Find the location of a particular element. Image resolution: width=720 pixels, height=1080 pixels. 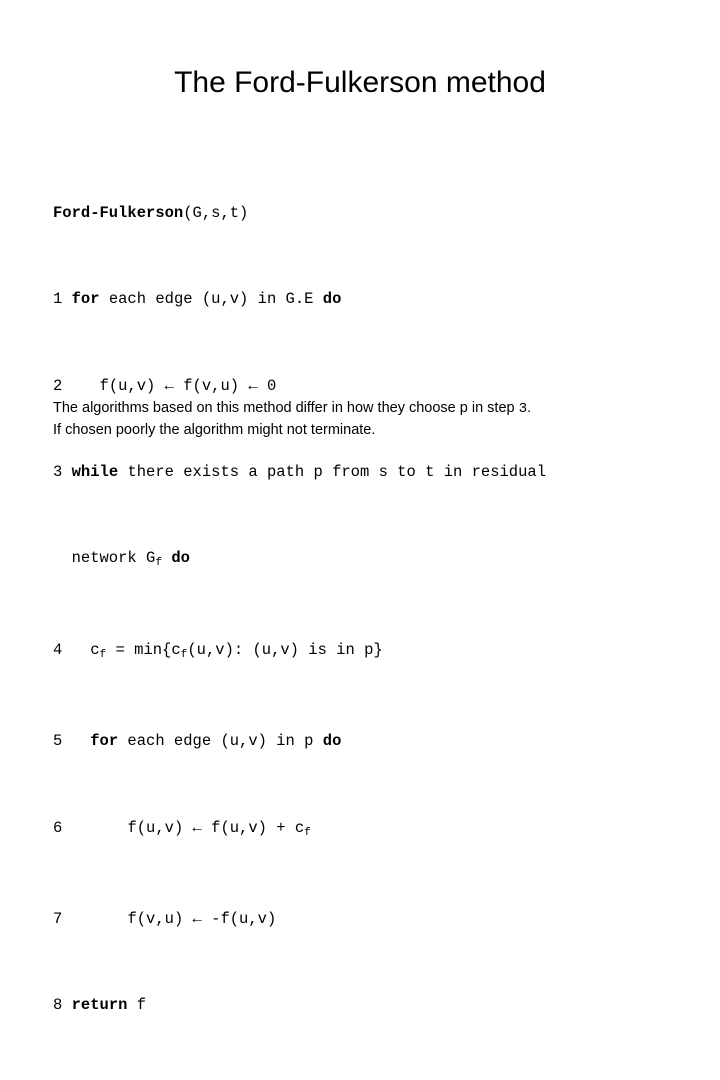

code-line-8: 8 return f is located at coordinates (385, 1006).